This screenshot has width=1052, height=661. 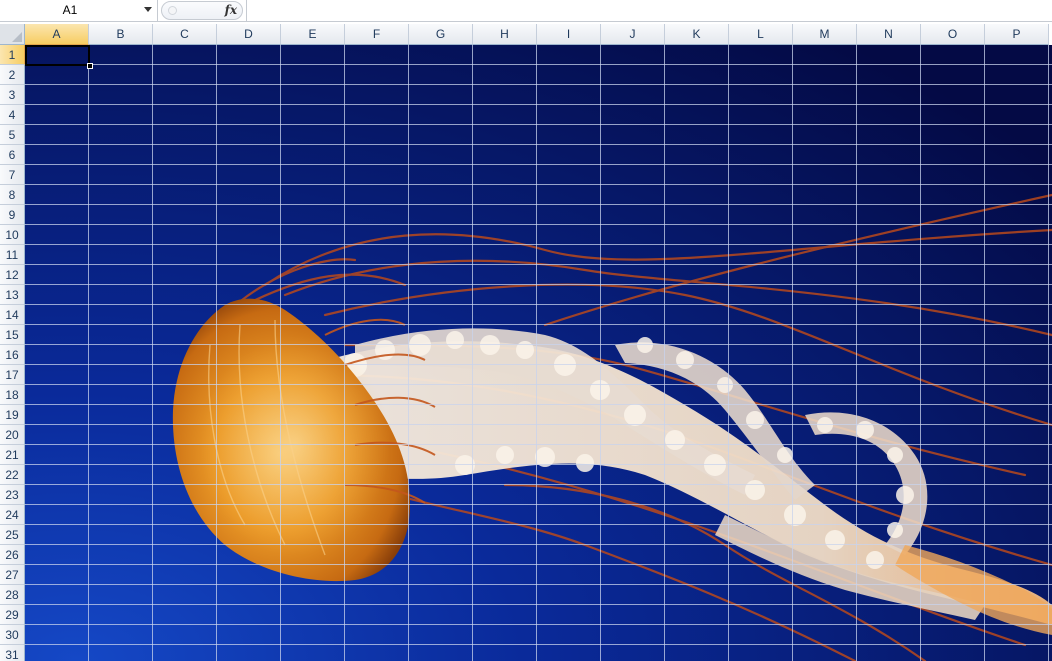 I want to click on cell-K22, so click(x=697, y=475).